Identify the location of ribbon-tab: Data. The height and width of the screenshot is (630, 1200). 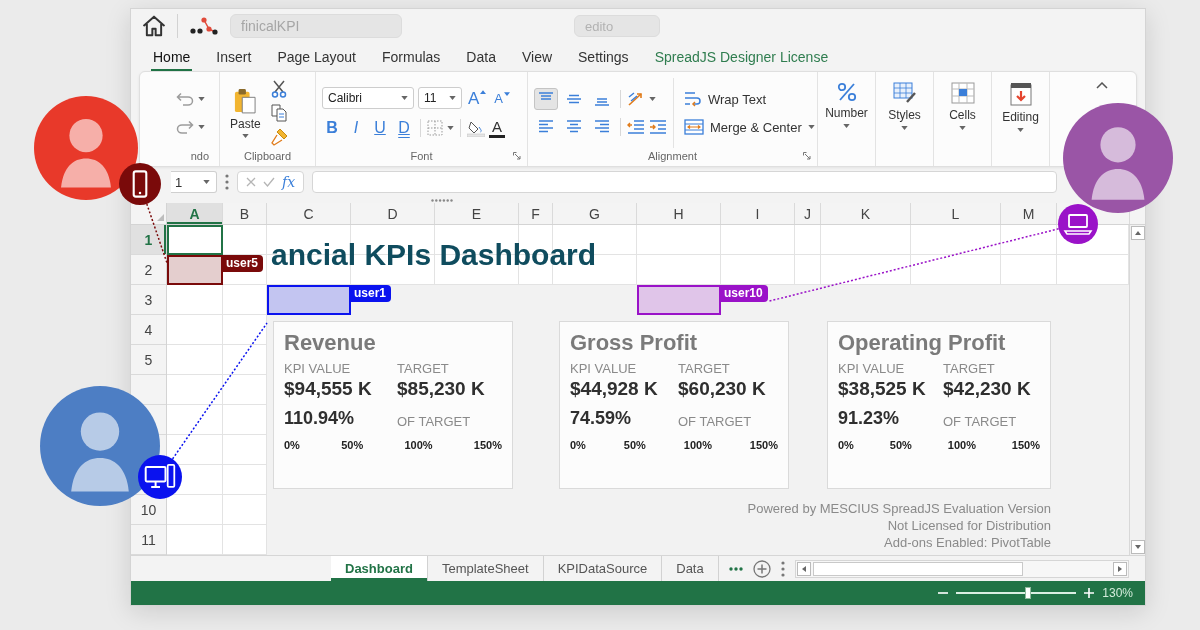
(481, 60).